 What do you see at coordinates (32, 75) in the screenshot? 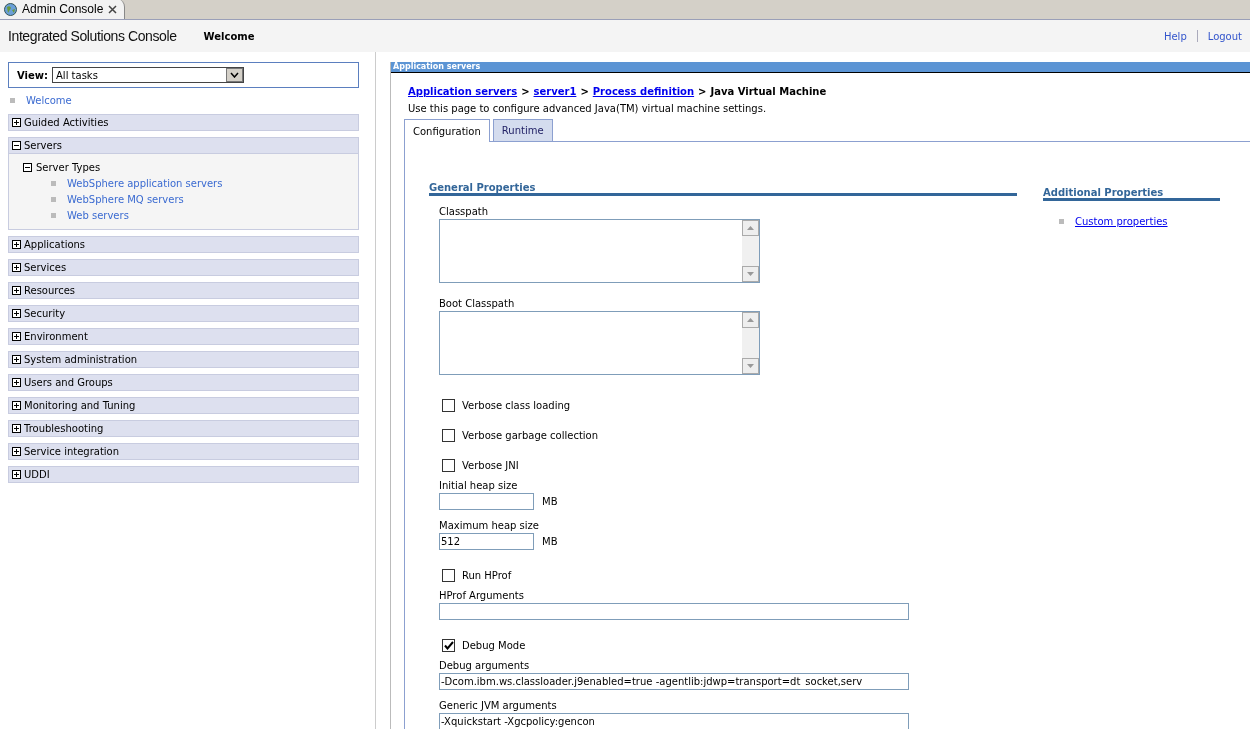
I see `view-label: View:` at bounding box center [32, 75].